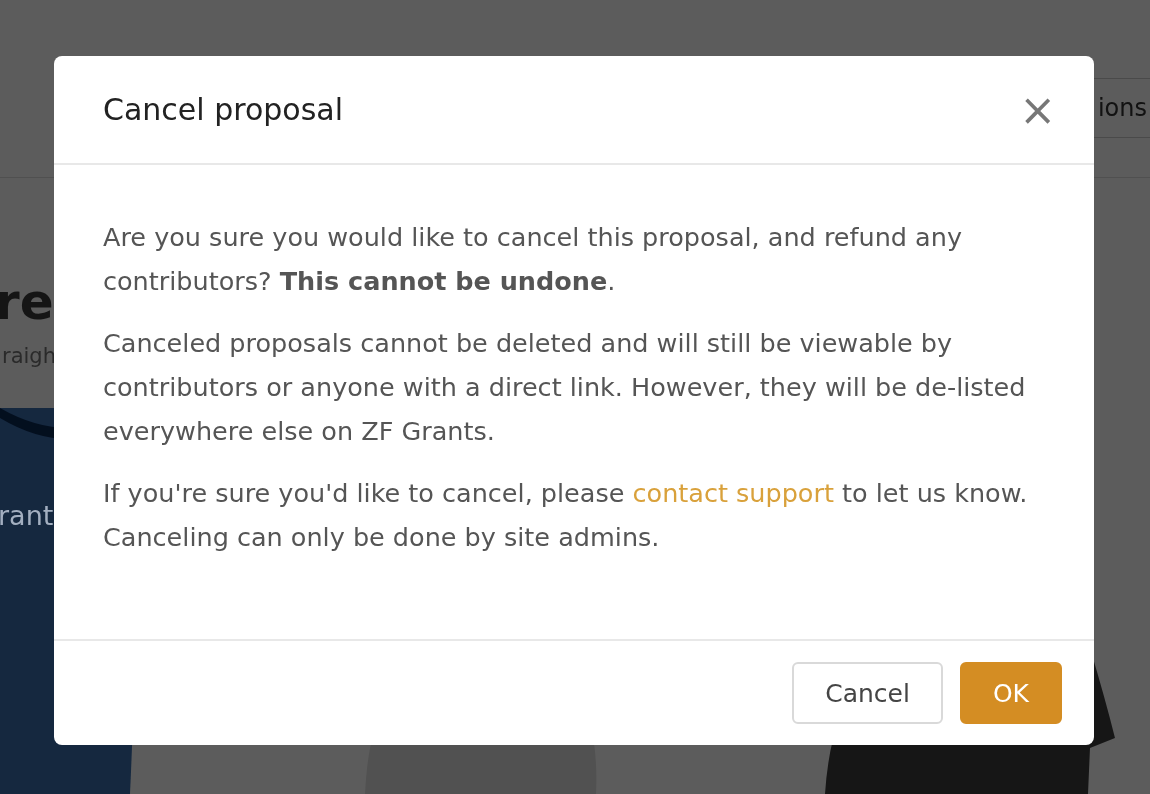 This screenshot has height=794, width=1150. I want to click on paragraph: If you're sure you'd like to cancel, please contact support to let us know. Canceling can only be done by site admins., so click(566, 515).